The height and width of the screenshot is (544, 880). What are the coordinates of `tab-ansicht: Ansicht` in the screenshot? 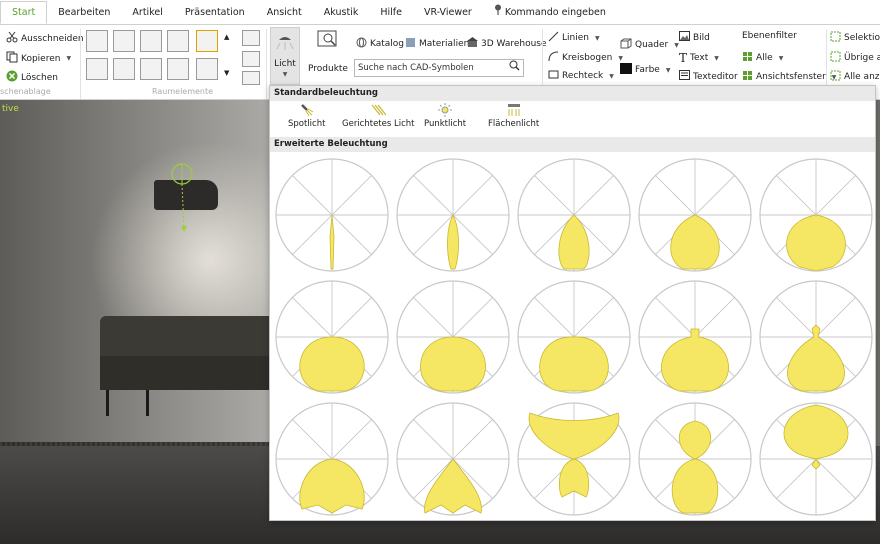 It's located at (284, 13).